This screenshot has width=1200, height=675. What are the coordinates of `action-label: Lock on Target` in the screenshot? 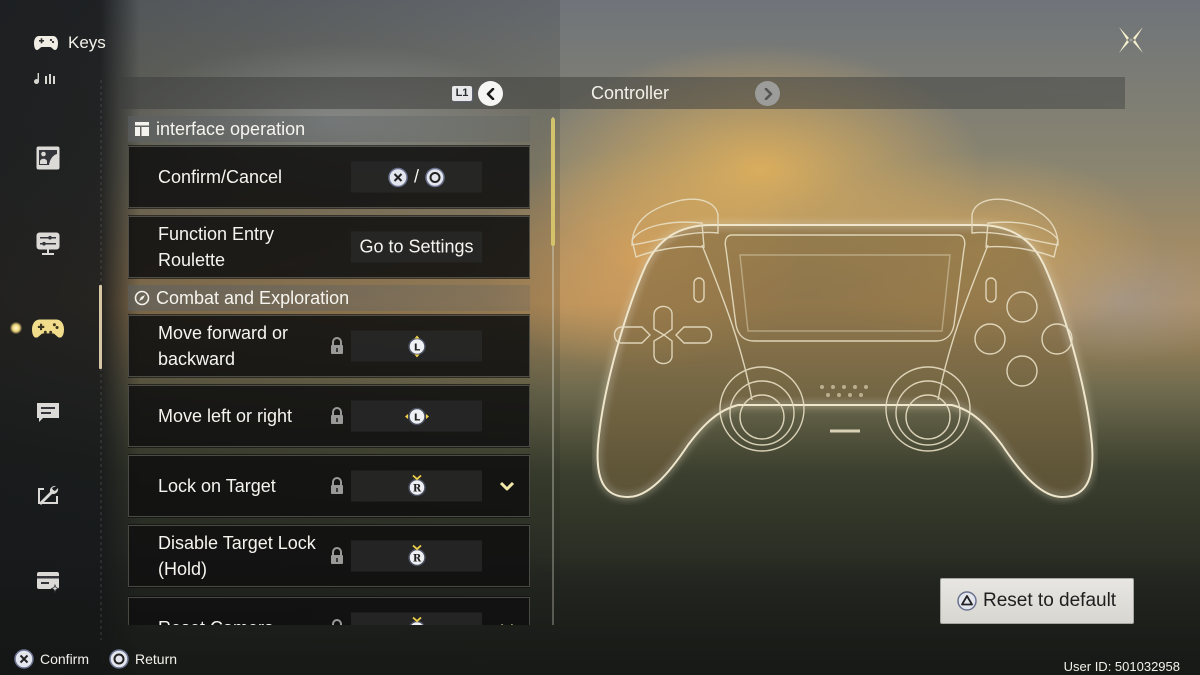 It's located at (217, 486).